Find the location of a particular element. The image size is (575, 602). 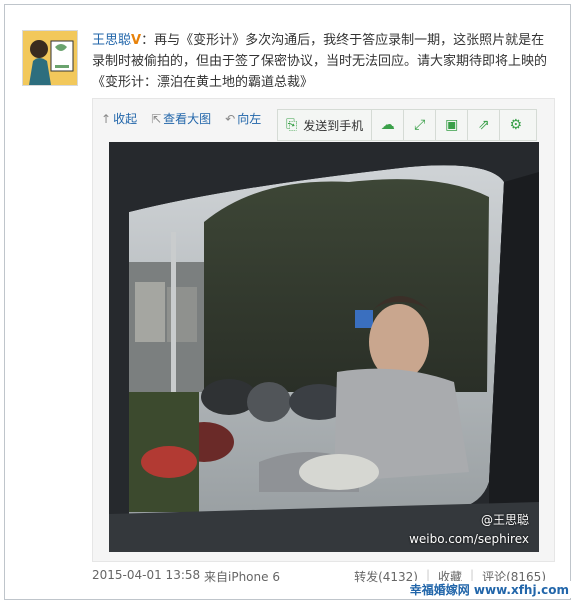

collapse-button: ↑ 收起 is located at coordinates (119, 118).